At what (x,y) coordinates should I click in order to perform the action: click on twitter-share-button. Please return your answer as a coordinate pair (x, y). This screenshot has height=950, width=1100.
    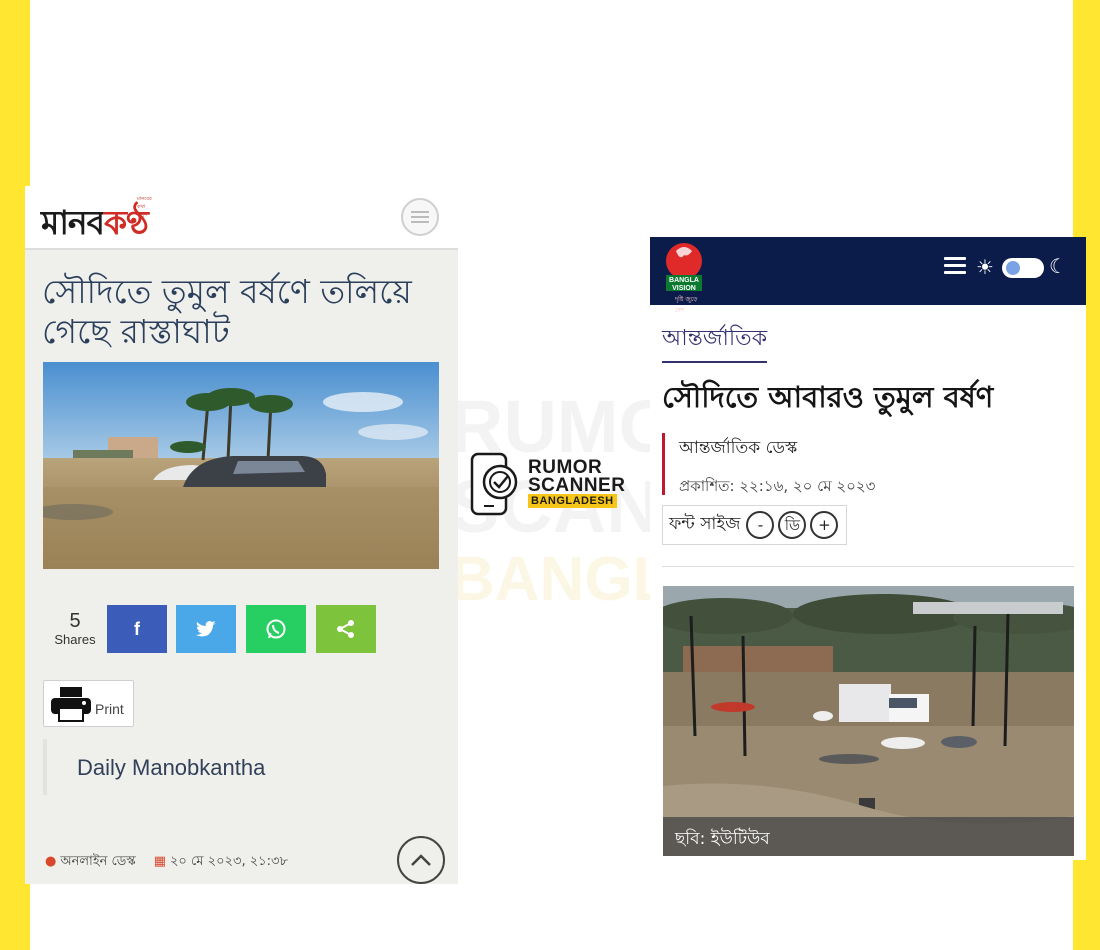
    Looking at the image, I should click on (206, 629).